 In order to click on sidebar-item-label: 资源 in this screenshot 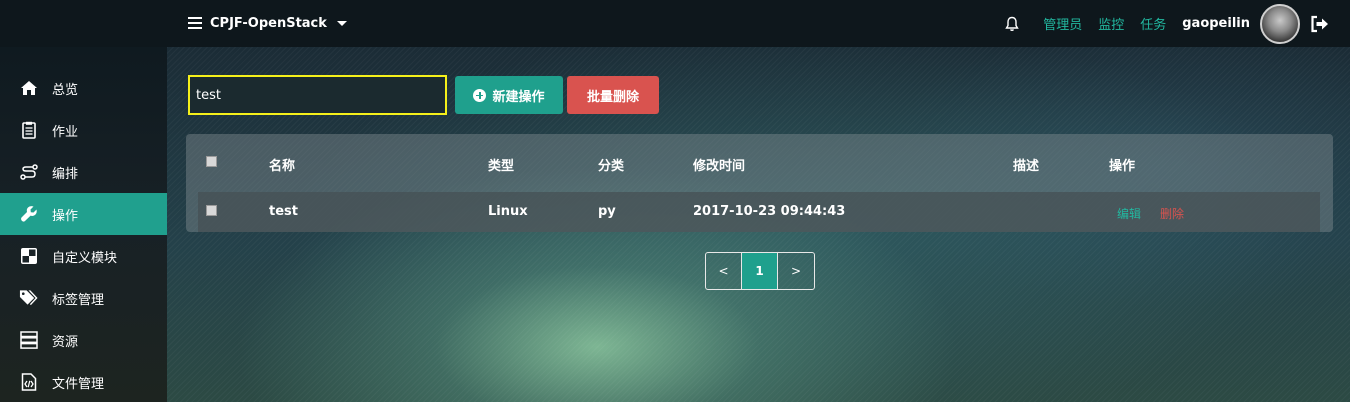, I will do `click(65, 342)`.